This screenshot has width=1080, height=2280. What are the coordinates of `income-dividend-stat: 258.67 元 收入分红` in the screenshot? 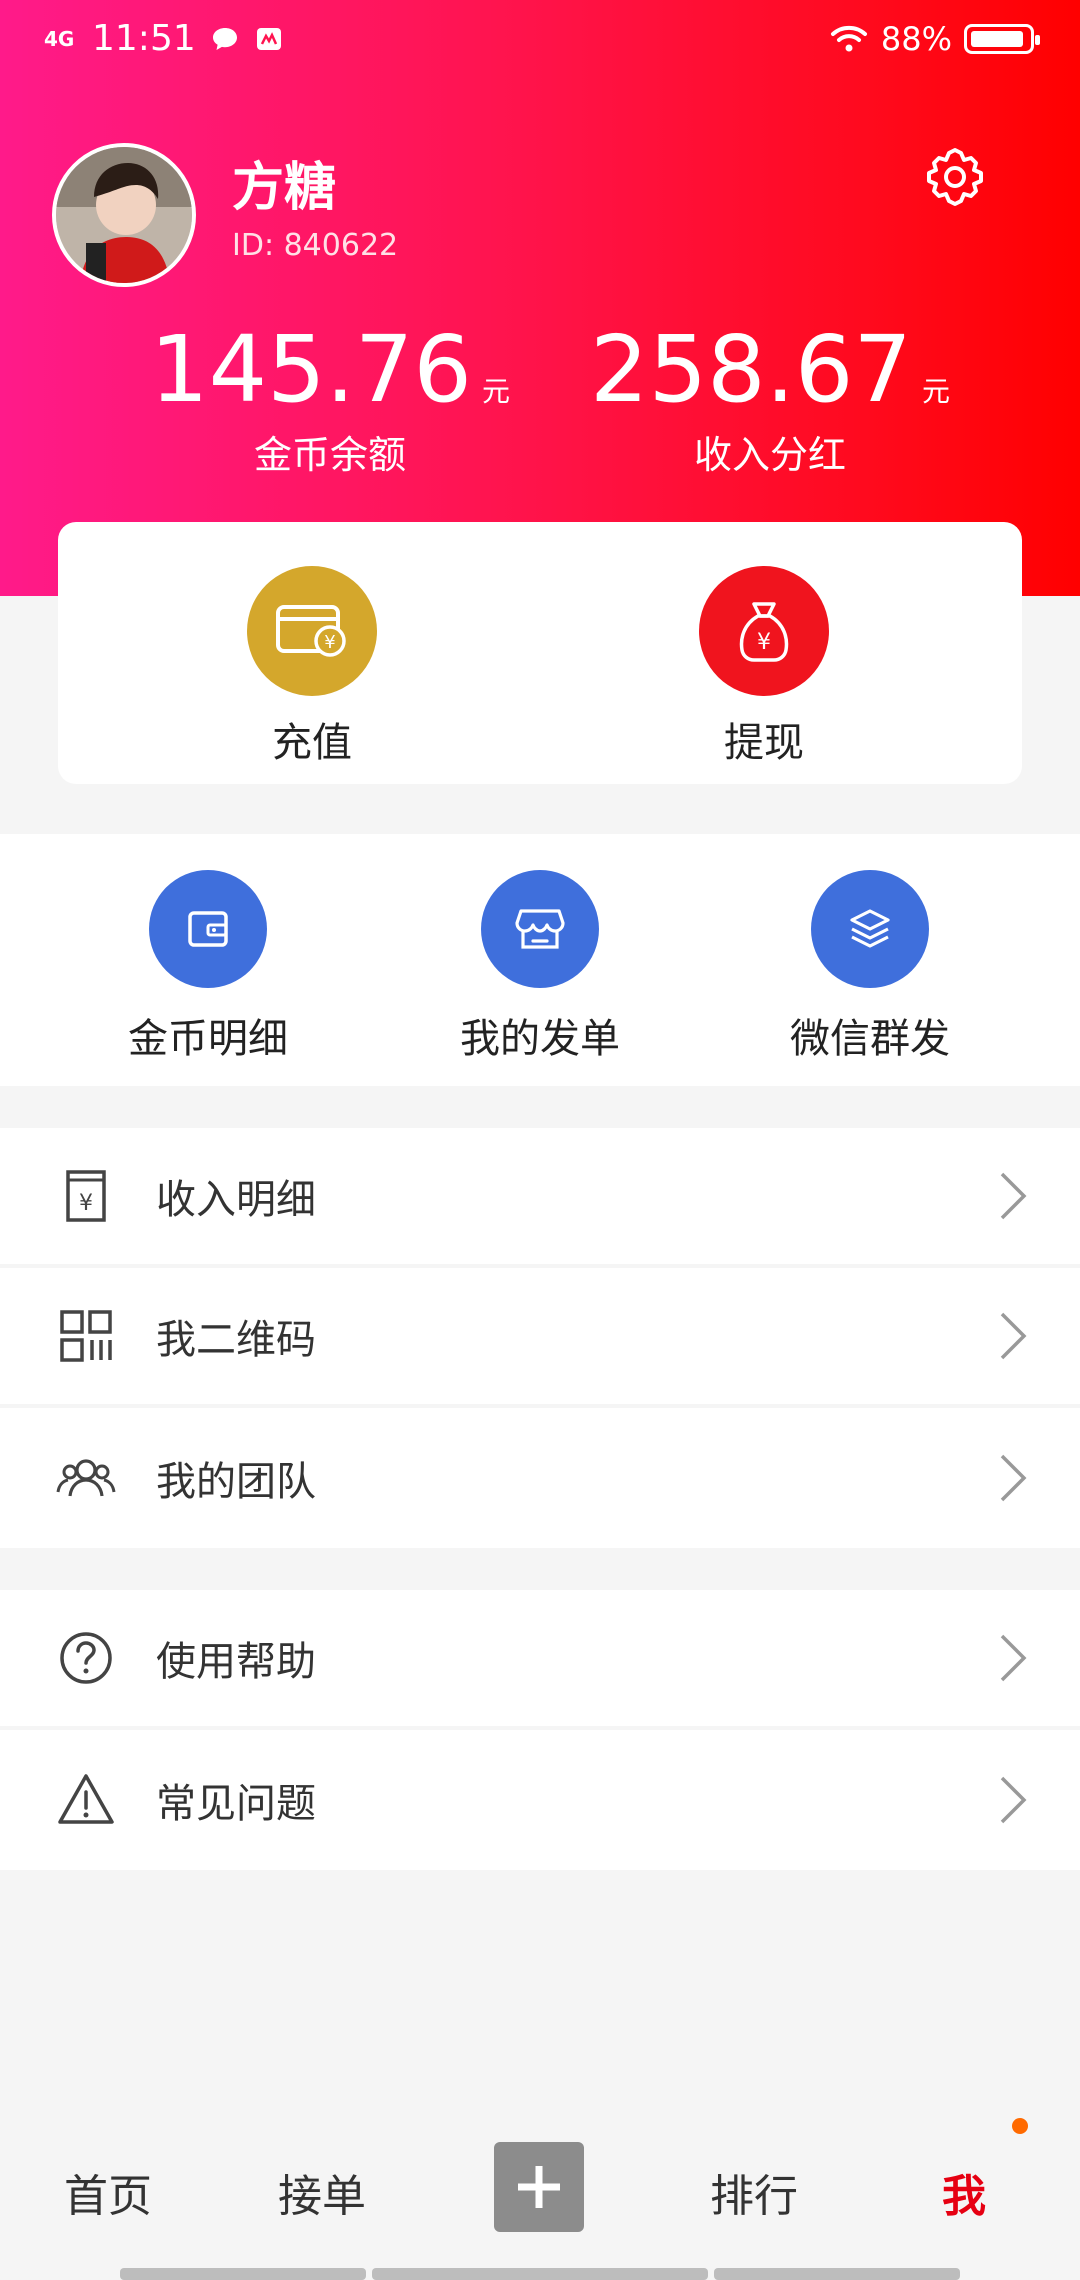 It's located at (770, 399).